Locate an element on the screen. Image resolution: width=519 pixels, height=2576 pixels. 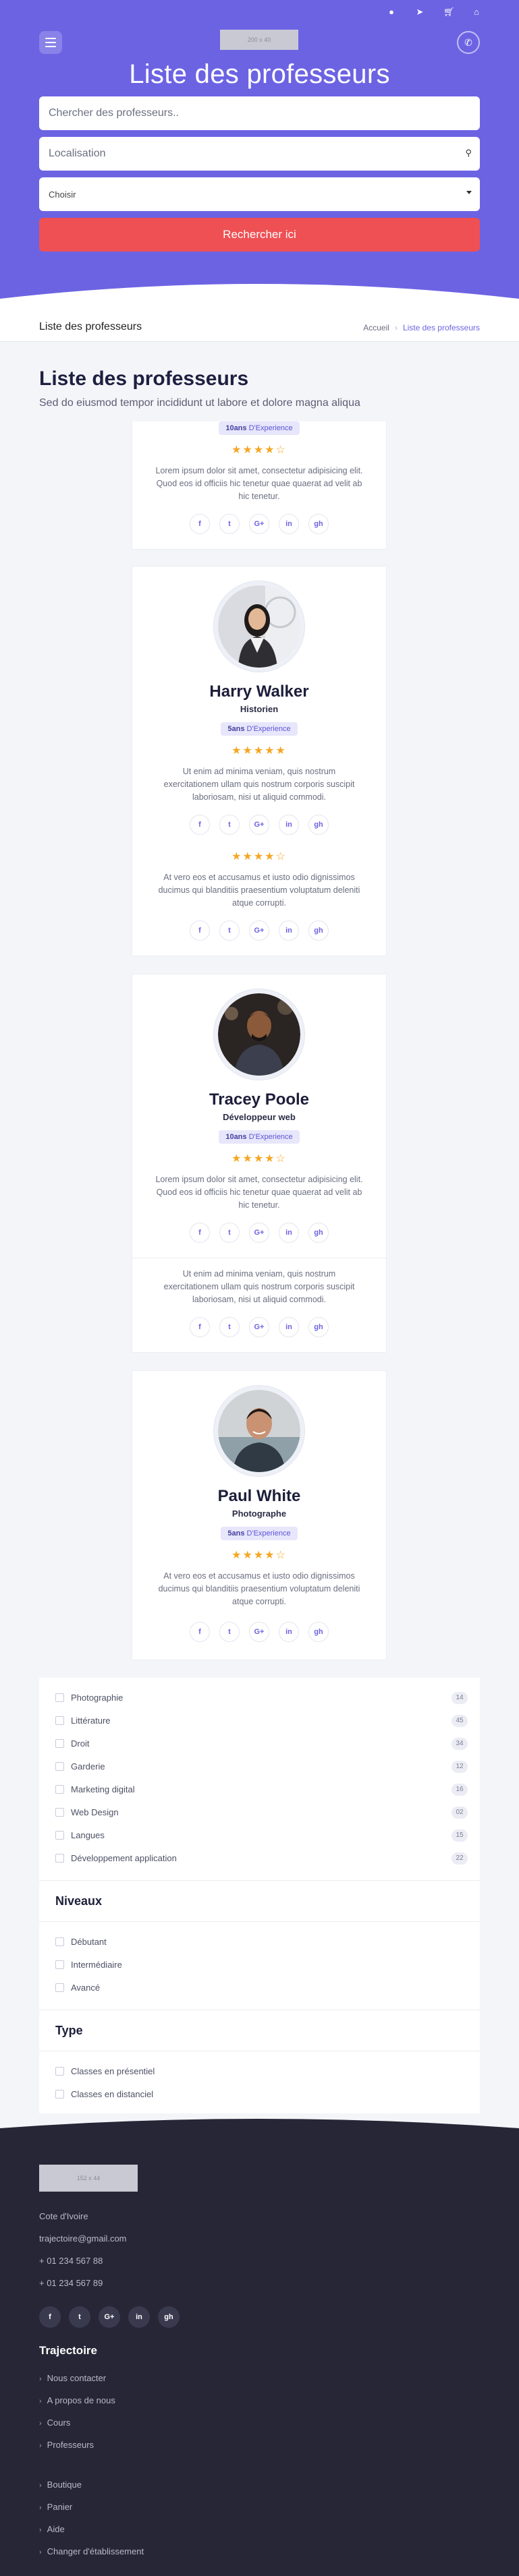
footer-link: › Cours is located at coordinates (259, 2422).